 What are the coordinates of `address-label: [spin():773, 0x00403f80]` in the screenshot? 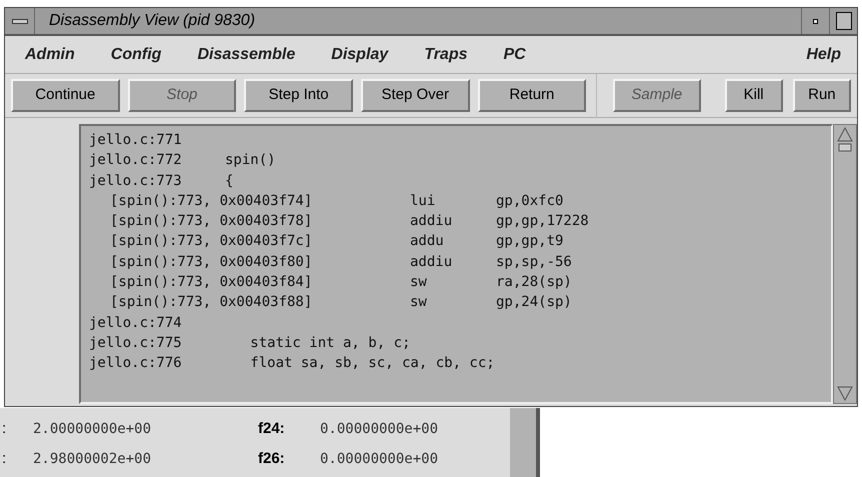 It's located at (212, 262).